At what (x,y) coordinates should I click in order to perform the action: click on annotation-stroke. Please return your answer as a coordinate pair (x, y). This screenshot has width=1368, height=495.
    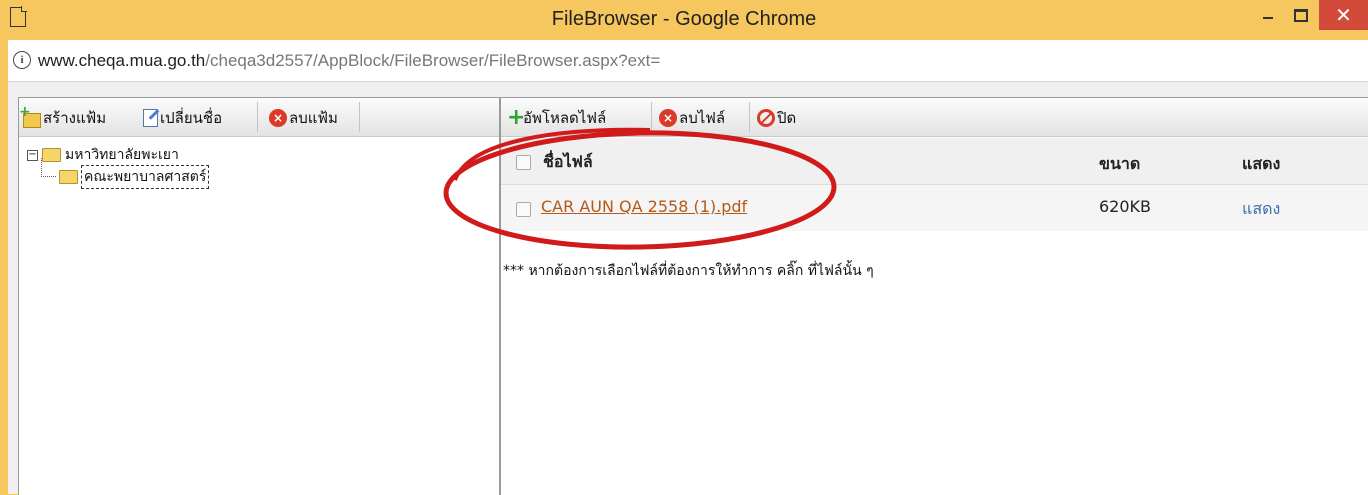
    Looking at the image, I should click on (552, 154).